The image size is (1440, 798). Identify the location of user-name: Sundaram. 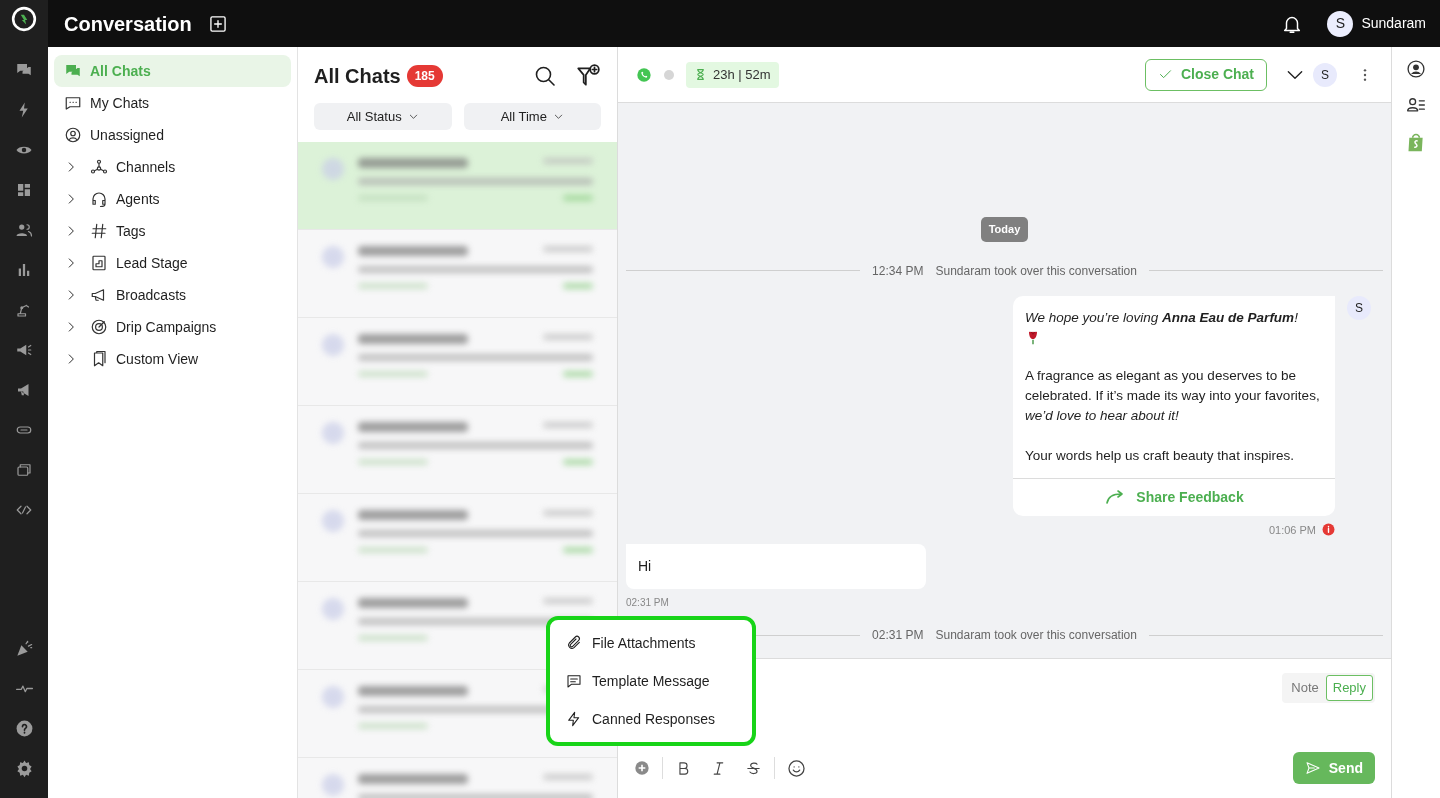
(1393, 23).